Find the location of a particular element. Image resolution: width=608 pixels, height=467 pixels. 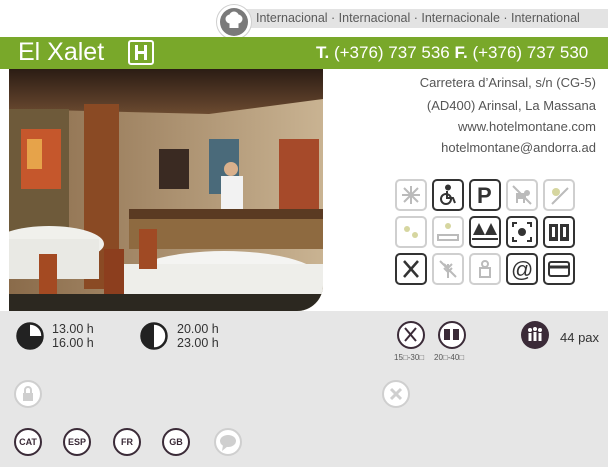

language-fr-badge: FR is located at coordinates (127, 442).